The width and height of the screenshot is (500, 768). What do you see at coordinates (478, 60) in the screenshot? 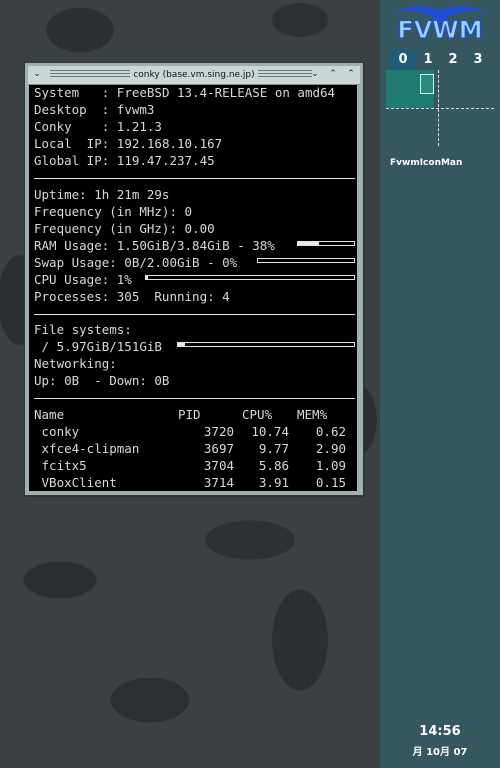
I see `desk-tab-3: 3` at bounding box center [478, 60].